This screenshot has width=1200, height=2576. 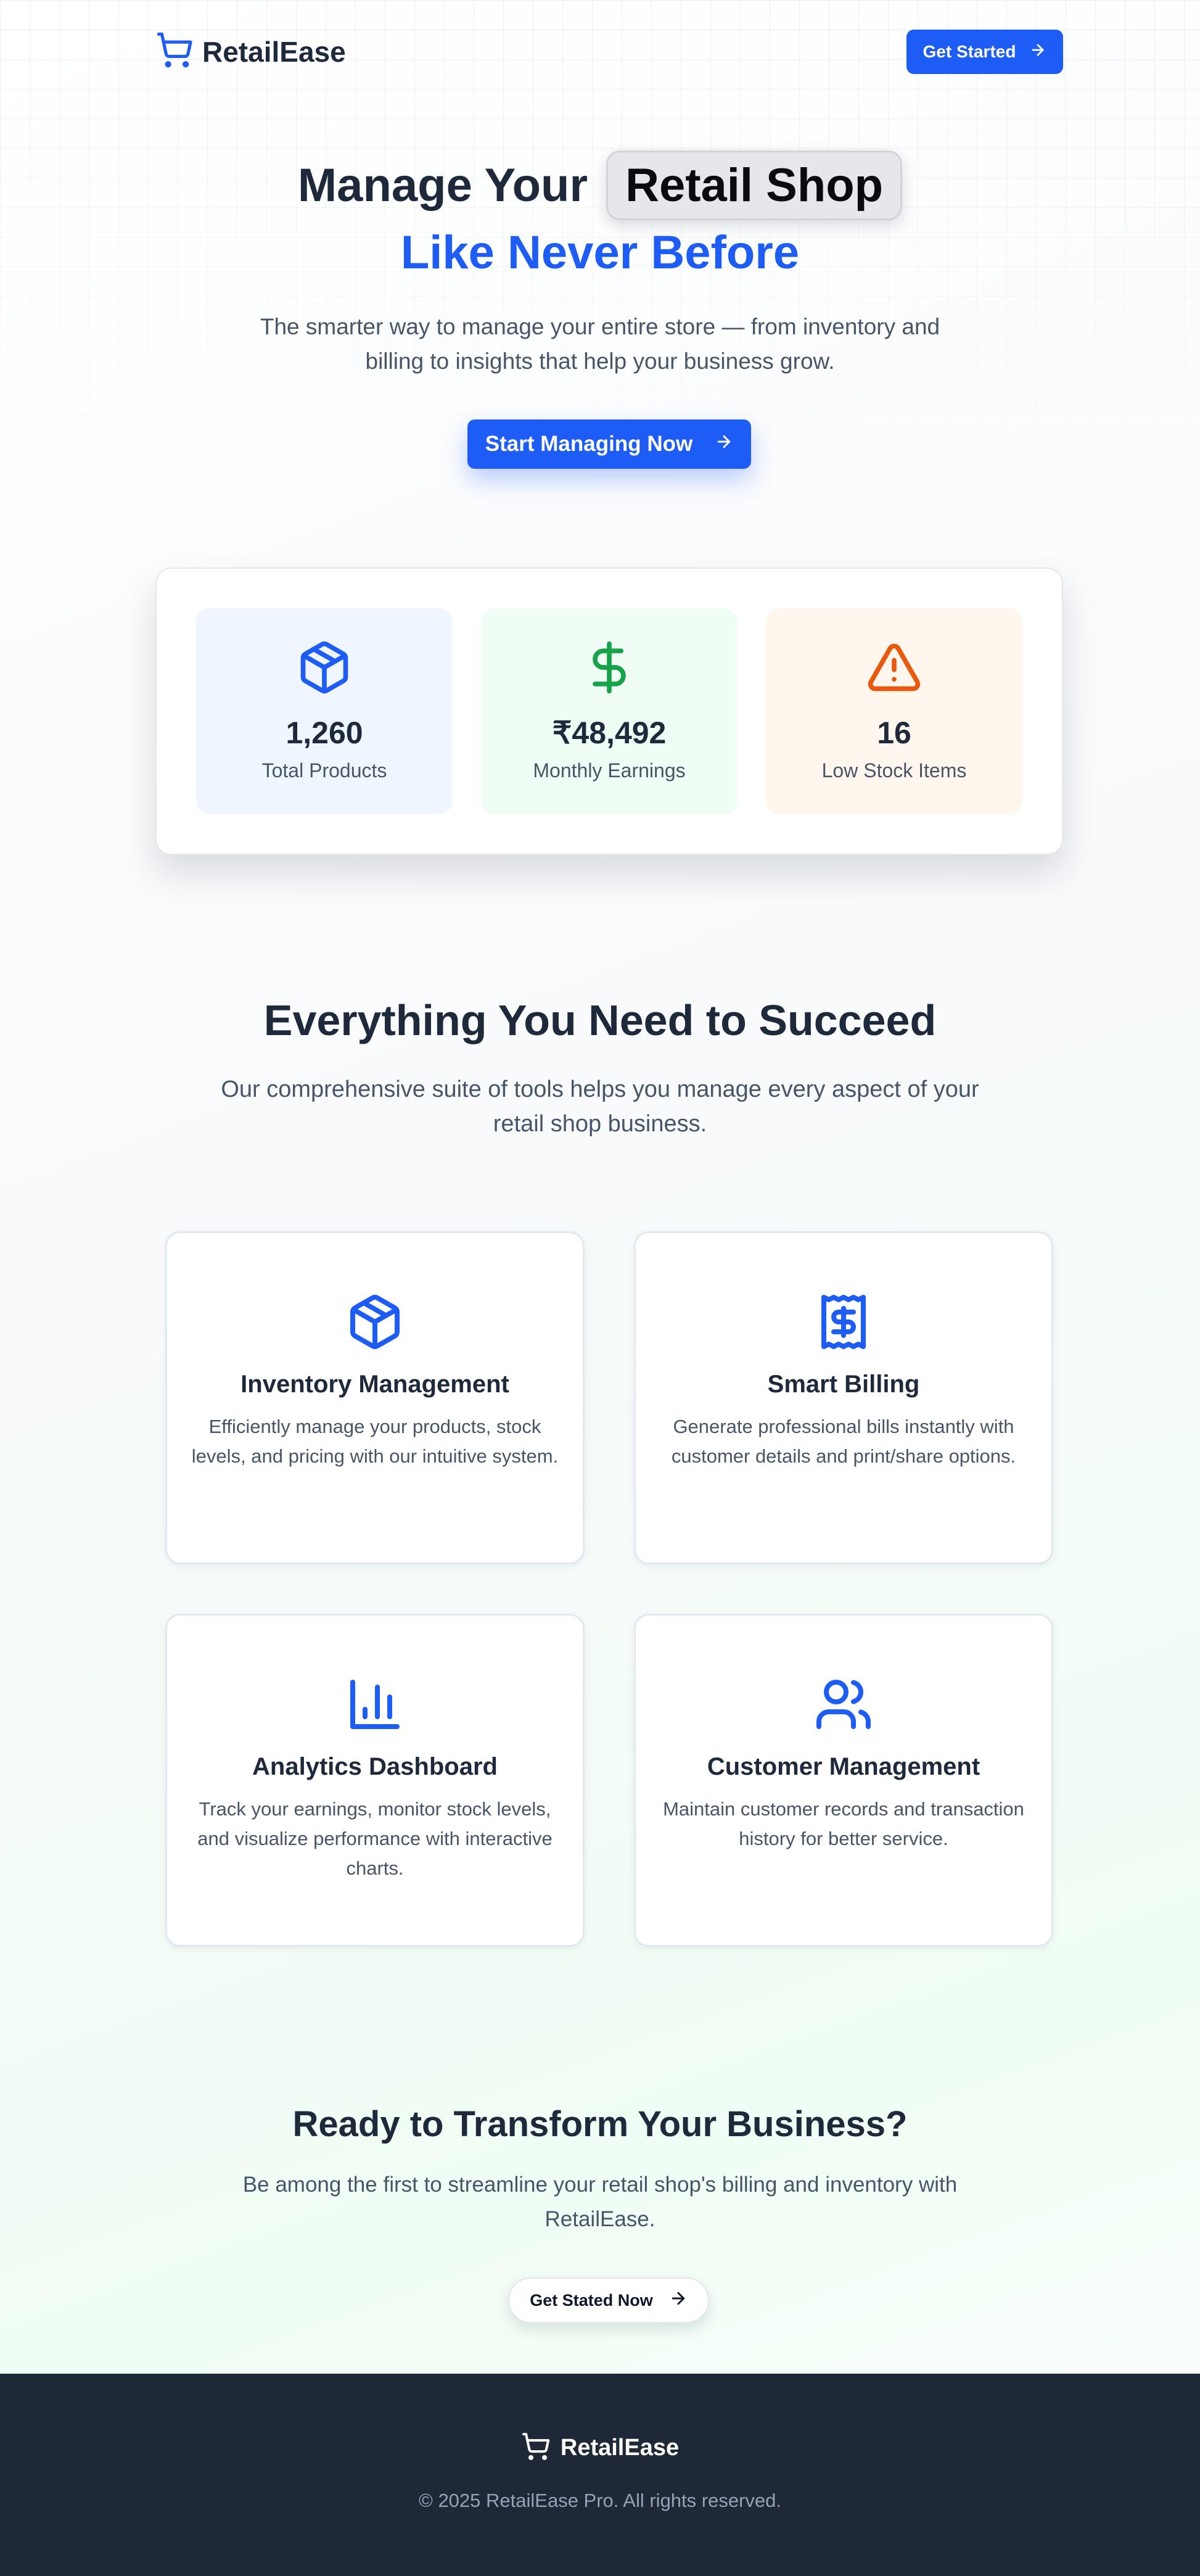 I want to click on features-title: Everything You Need to Succeed, so click(x=600, y=1020).